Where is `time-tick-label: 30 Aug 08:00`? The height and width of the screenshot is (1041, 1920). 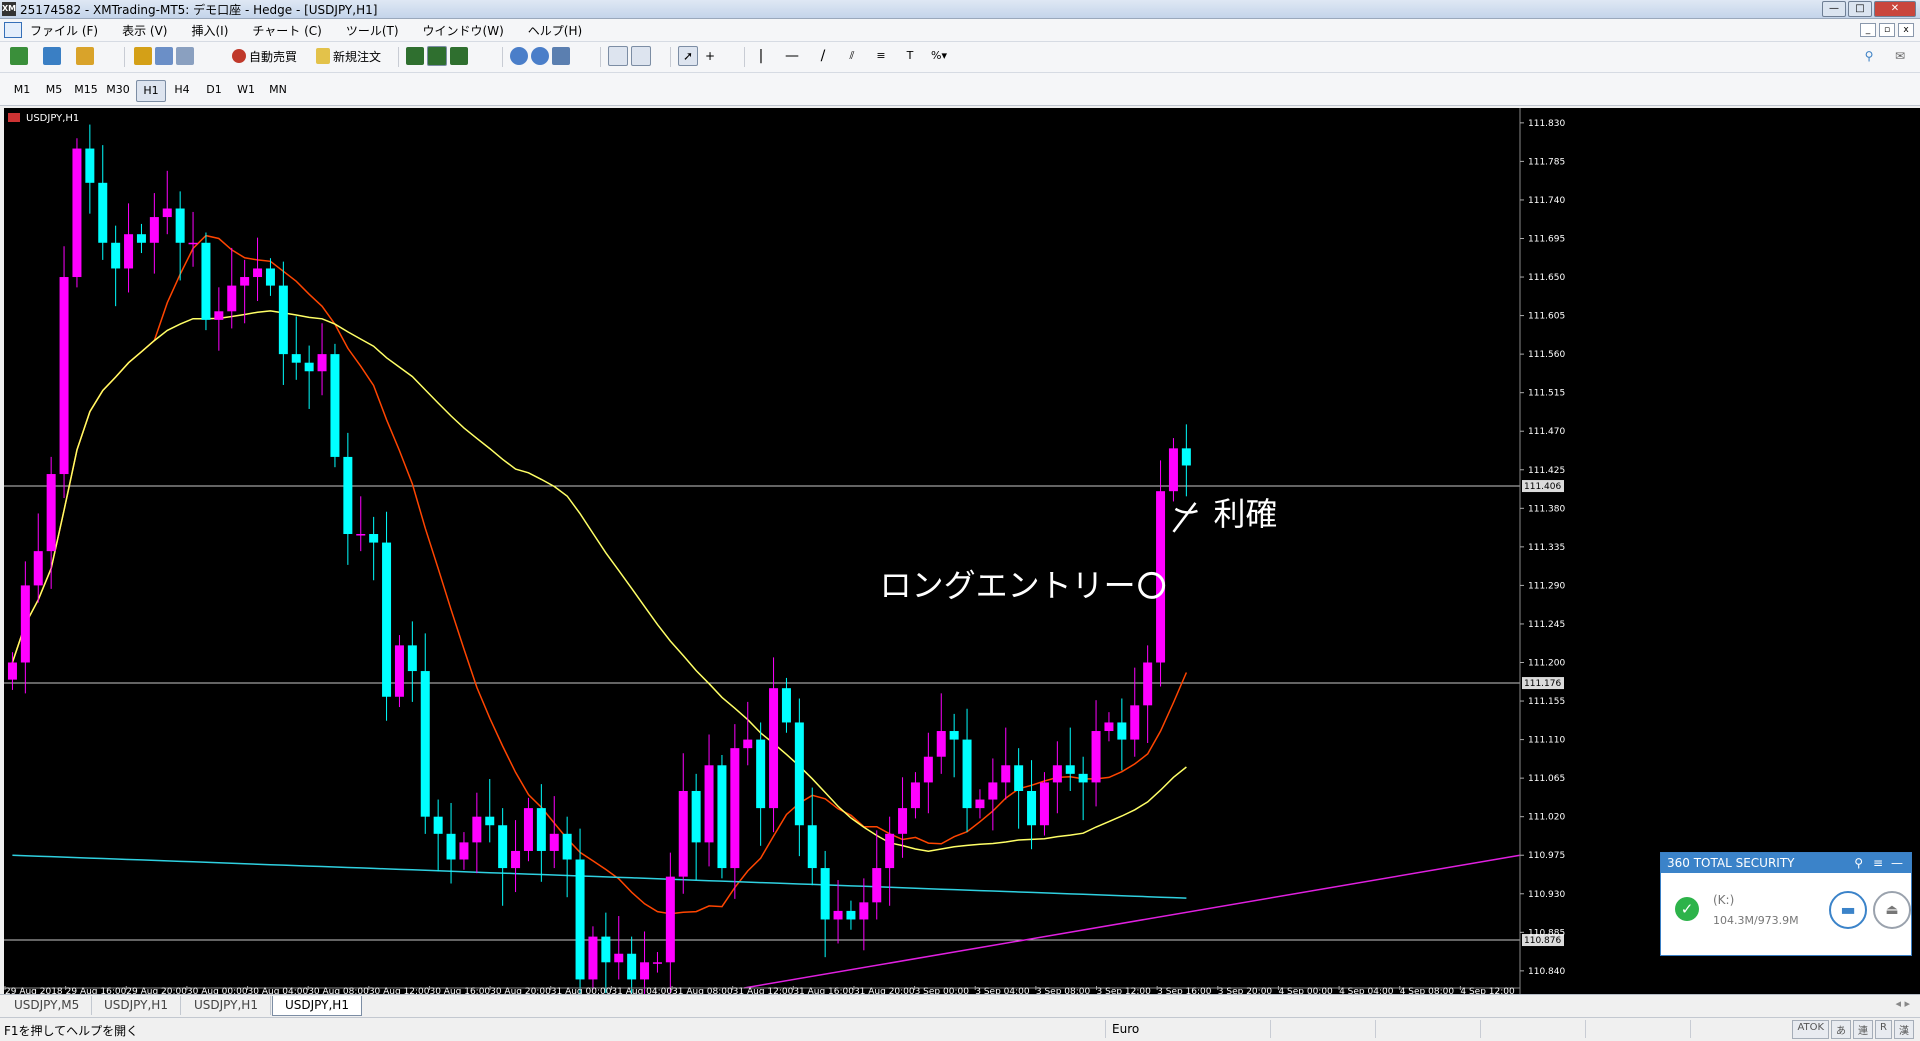
time-tick-label: 30 Aug 08:00 is located at coordinates (338, 990).